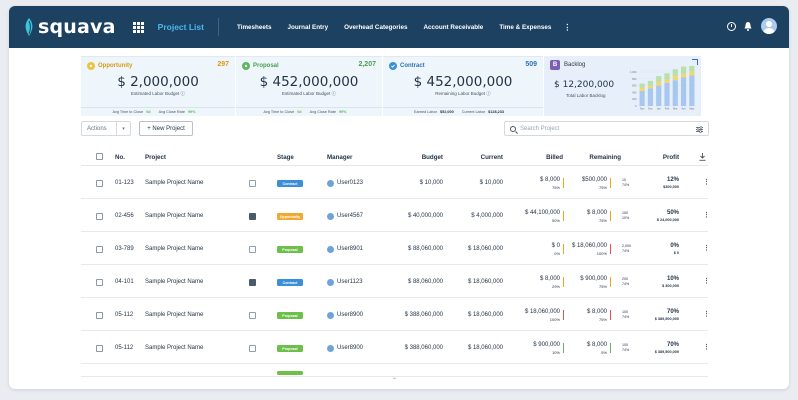 The width and height of the screenshot is (798, 400). What do you see at coordinates (671, 157) in the screenshot?
I see `col-profit: Profit` at bounding box center [671, 157].